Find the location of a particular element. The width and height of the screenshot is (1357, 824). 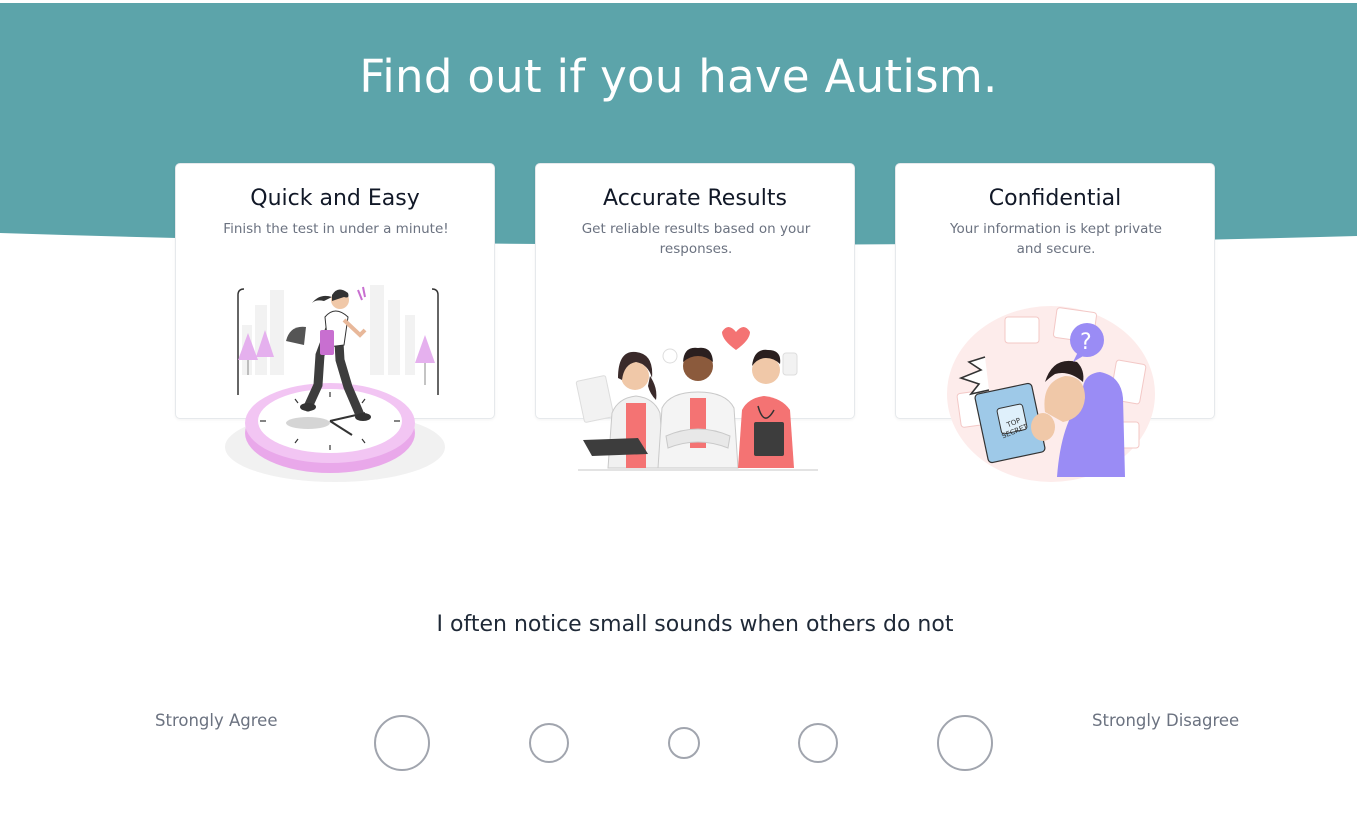

feature-title: Accurate Results is located at coordinates (695, 198).